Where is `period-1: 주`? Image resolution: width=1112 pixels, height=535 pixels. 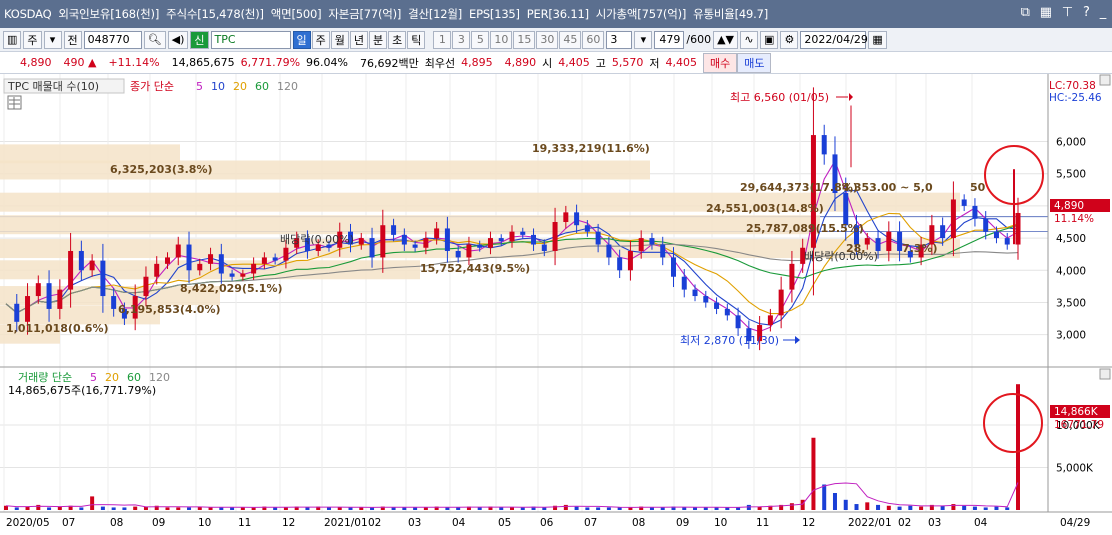
period-1: 주 is located at coordinates (320, 39).